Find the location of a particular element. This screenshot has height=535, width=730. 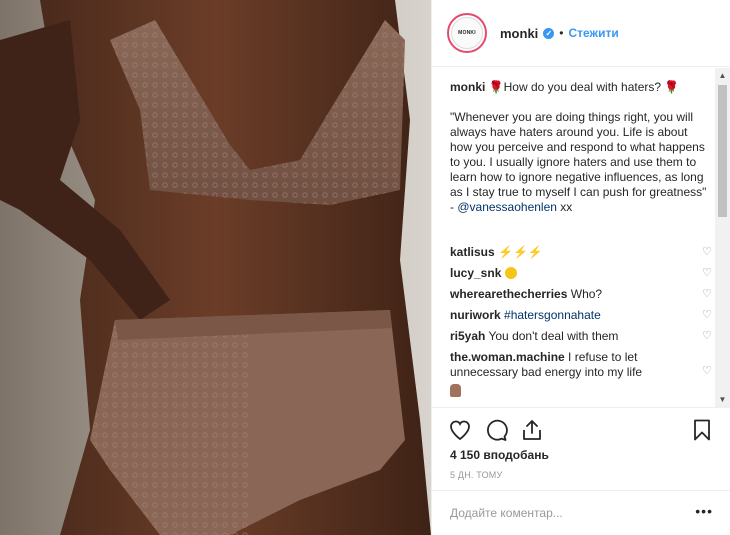

bookmark-icon is located at coordinates (702, 430).